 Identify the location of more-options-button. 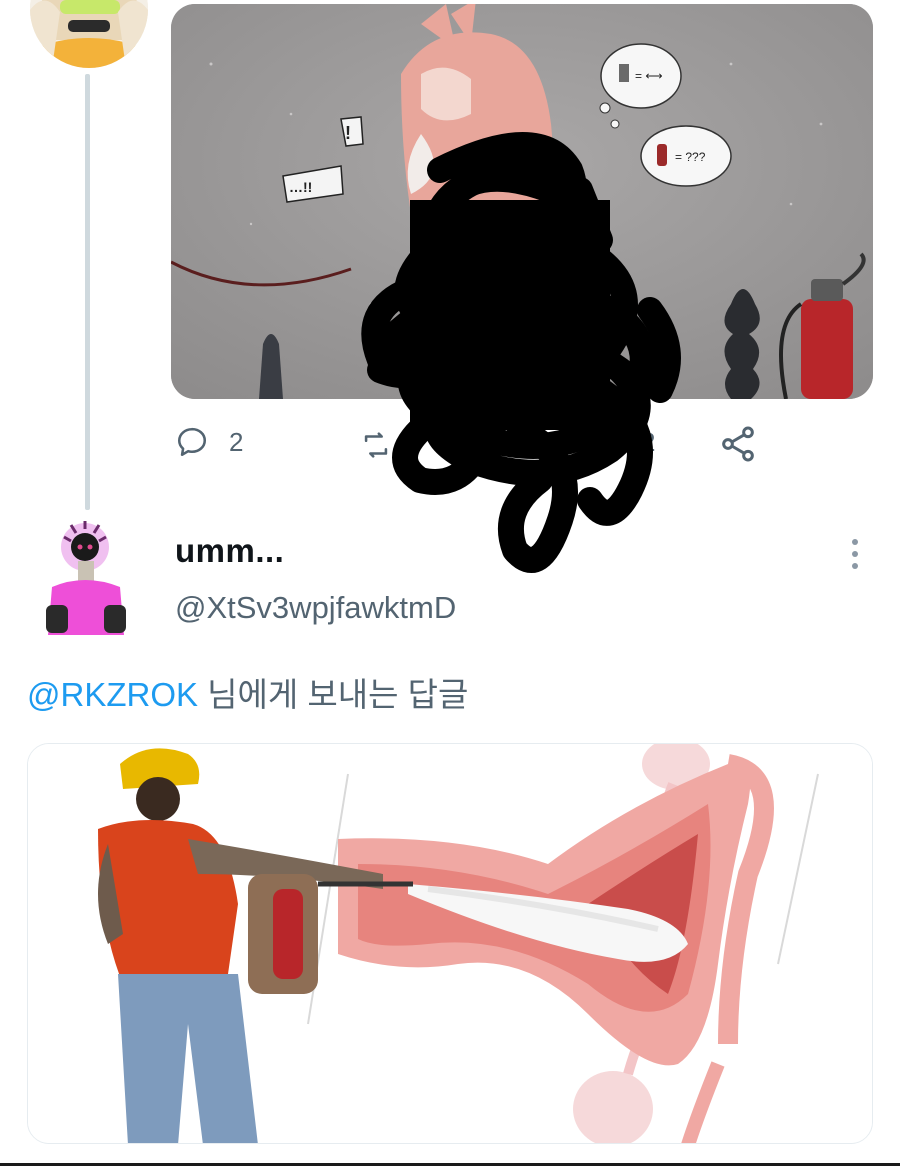
(855, 554).